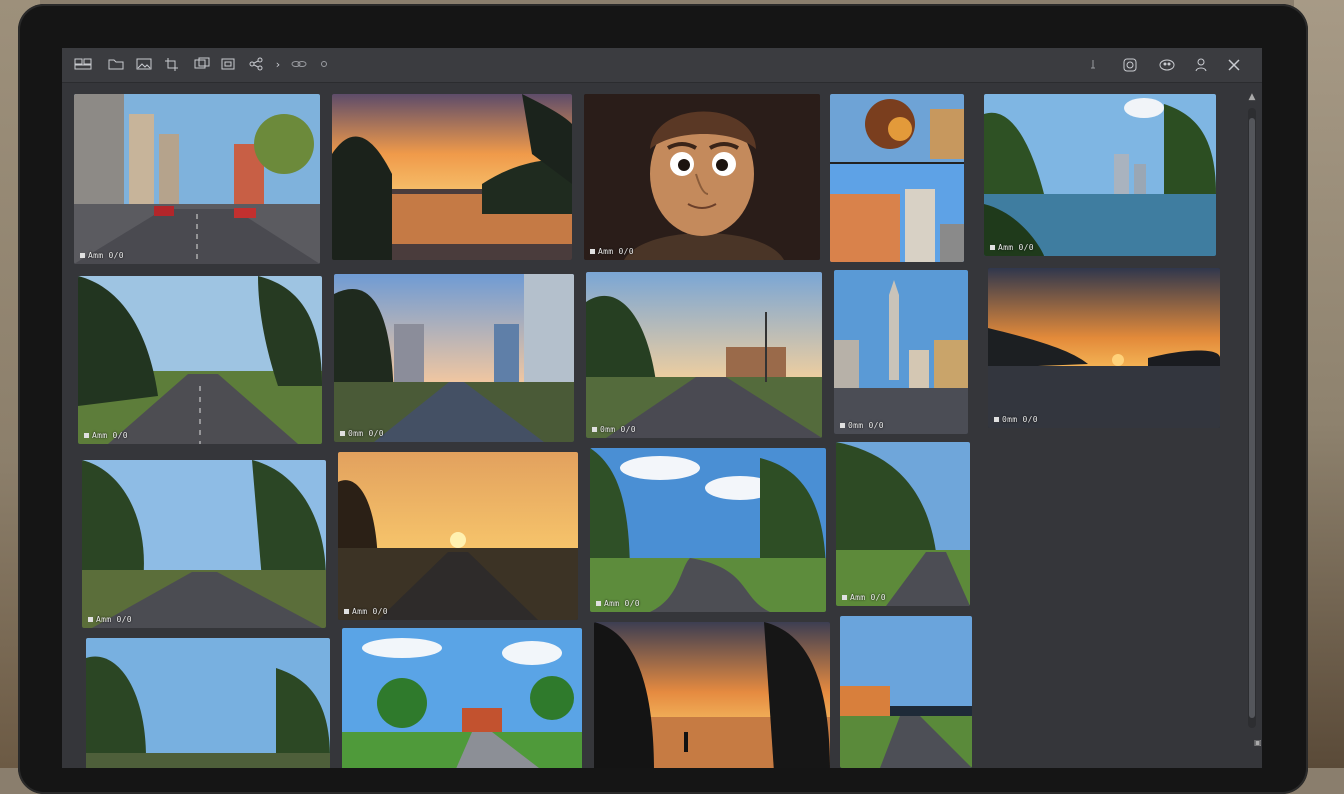  Describe the element at coordinates (1094, 65) in the screenshot. I see `info-icon` at that location.